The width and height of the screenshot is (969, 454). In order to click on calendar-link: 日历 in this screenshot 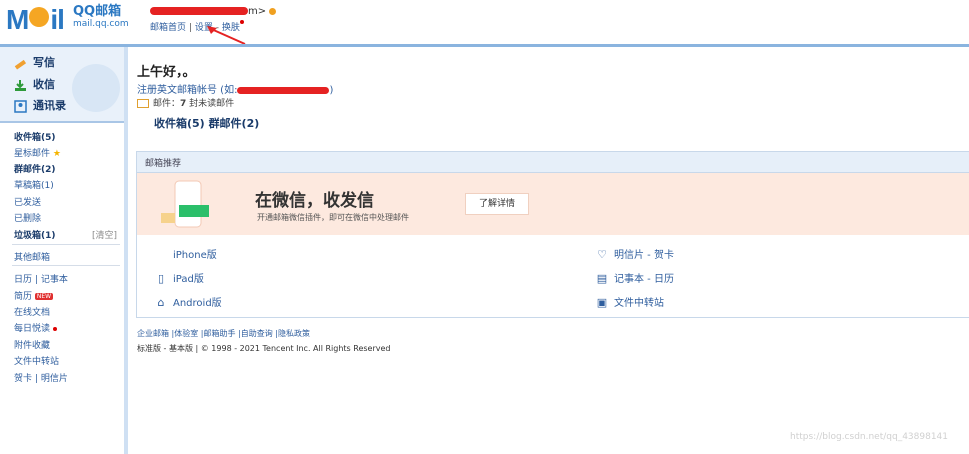, I will do `click(23, 280)`.